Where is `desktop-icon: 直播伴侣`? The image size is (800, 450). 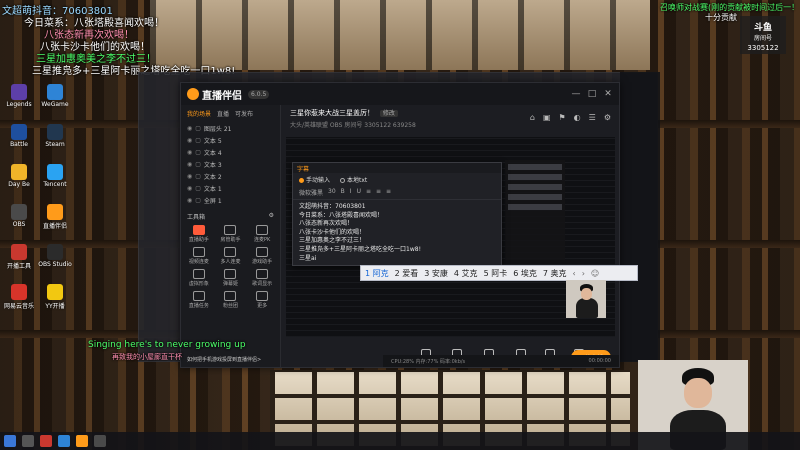 desktop-icon: 直播伴侣 is located at coordinates (55, 217).